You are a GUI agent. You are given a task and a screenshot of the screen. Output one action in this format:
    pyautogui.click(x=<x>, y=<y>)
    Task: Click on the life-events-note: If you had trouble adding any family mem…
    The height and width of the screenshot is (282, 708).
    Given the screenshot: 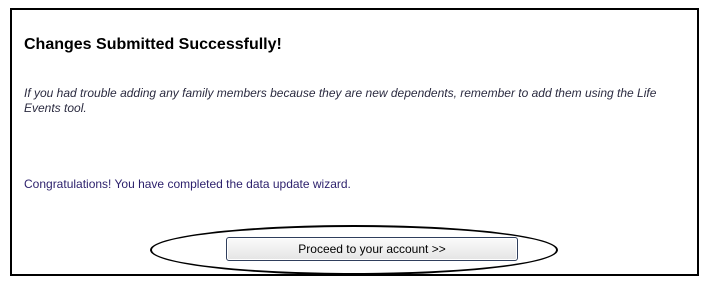 What is the action you would take?
    pyautogui.click(x=340, y=100)
    